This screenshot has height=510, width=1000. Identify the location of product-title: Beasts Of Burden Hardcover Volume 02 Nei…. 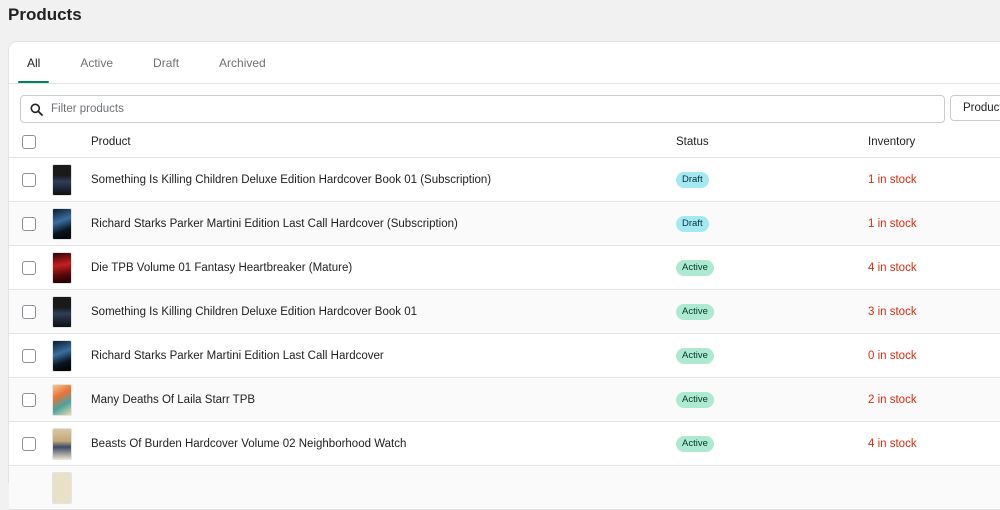
(248, 444).